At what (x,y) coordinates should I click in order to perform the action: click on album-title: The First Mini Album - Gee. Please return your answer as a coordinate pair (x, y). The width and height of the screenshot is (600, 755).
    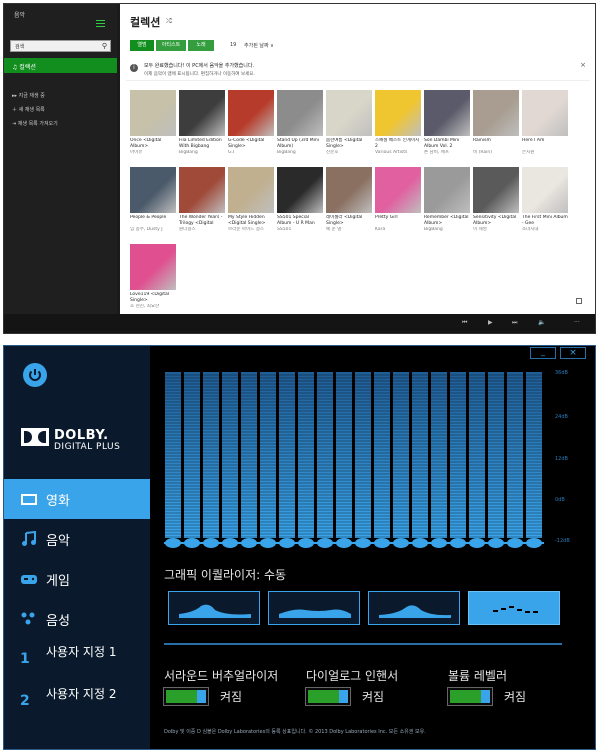
    Looking at the image, I should click on (545, 220).